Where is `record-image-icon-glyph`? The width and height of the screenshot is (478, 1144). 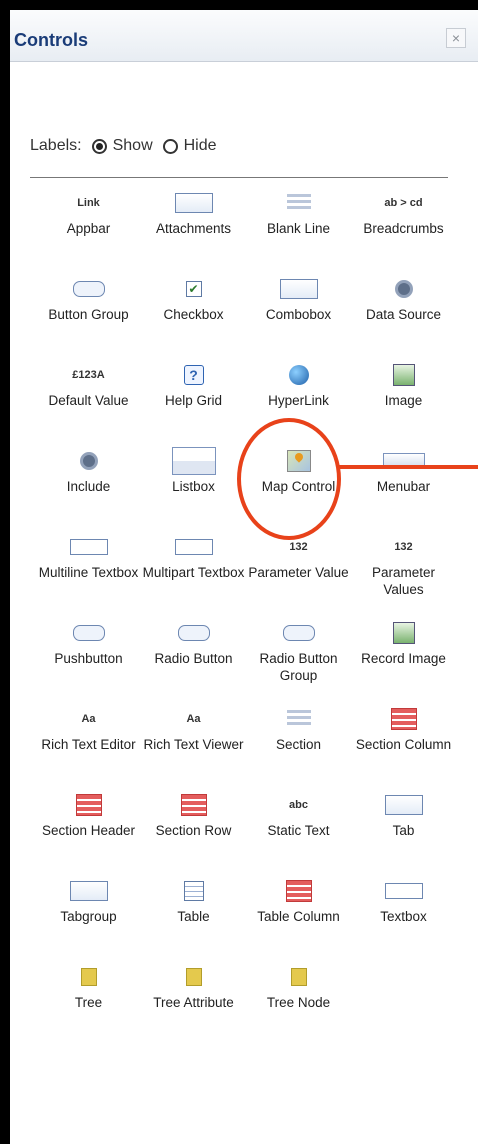
record-image-icon-glyph is located at coordinates (403, 633).